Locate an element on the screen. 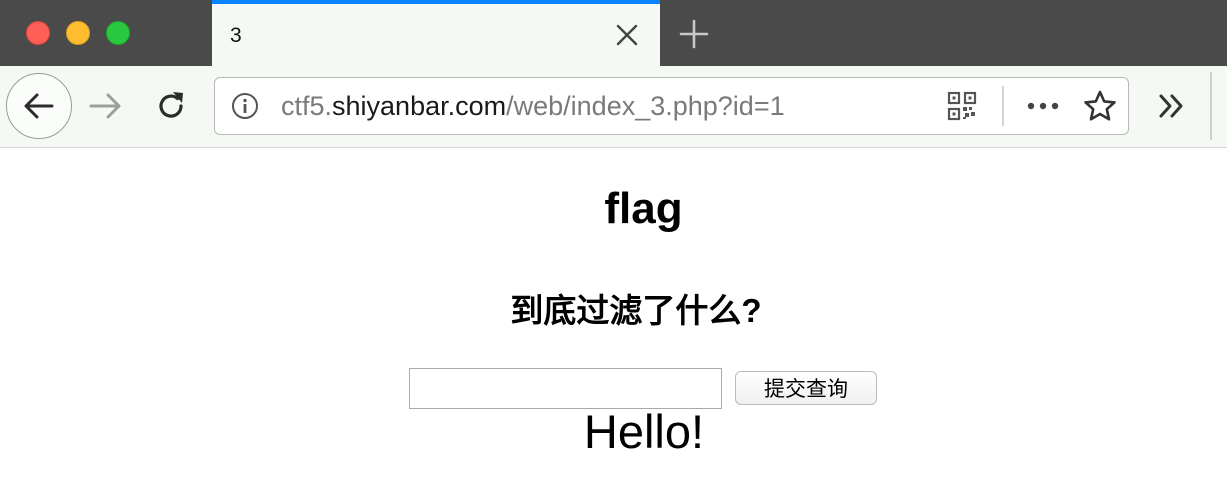 The image size is (1227, 481). result-text: Hello! is located at coordinates (644, 431).